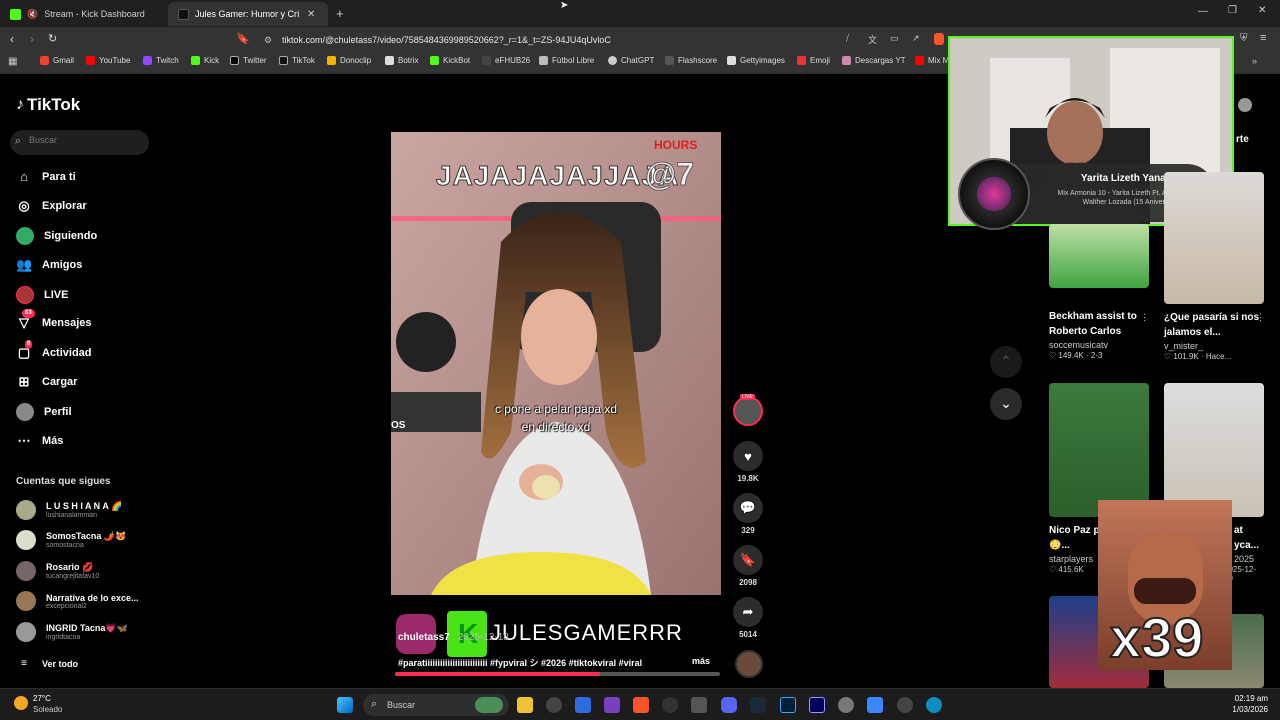 The image size is (1280, 720). What do you see at coordinates (670, 705) in the screenshot?
I see `media-player-icon` at bounding box center [670, 705].